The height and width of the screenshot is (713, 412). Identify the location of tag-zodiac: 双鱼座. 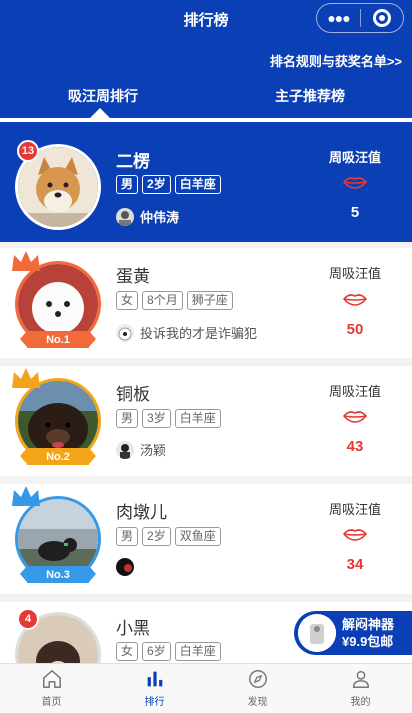
(197, 536).